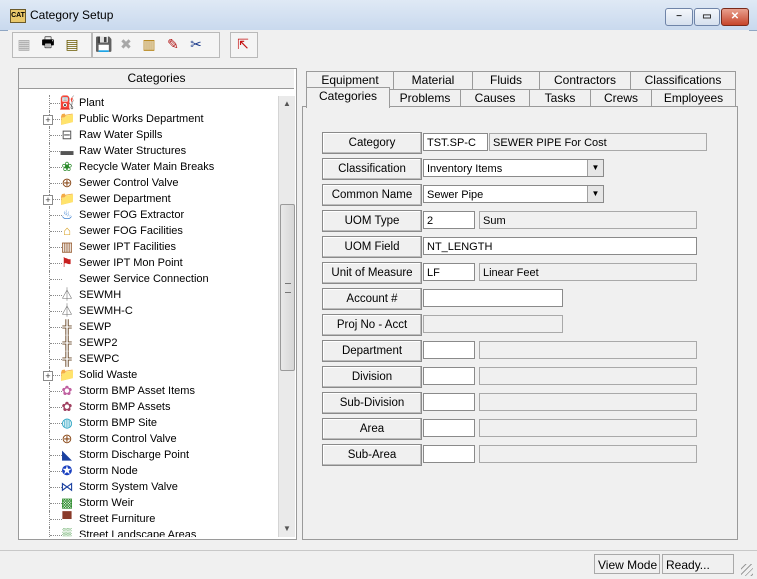  What do you see at coordinates (372, 377) in the screenshot?
I see `division-button: Division` at bounding box center [372, 377].